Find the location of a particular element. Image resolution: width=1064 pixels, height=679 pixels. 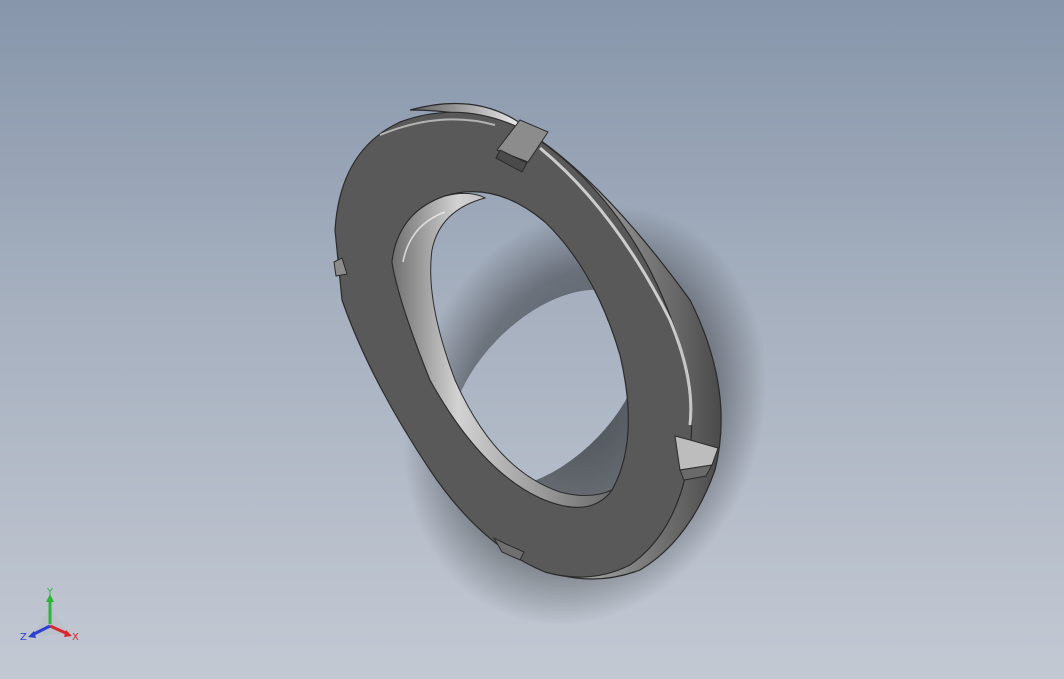

x-axis-label: X is located at coordinates (75, 637).